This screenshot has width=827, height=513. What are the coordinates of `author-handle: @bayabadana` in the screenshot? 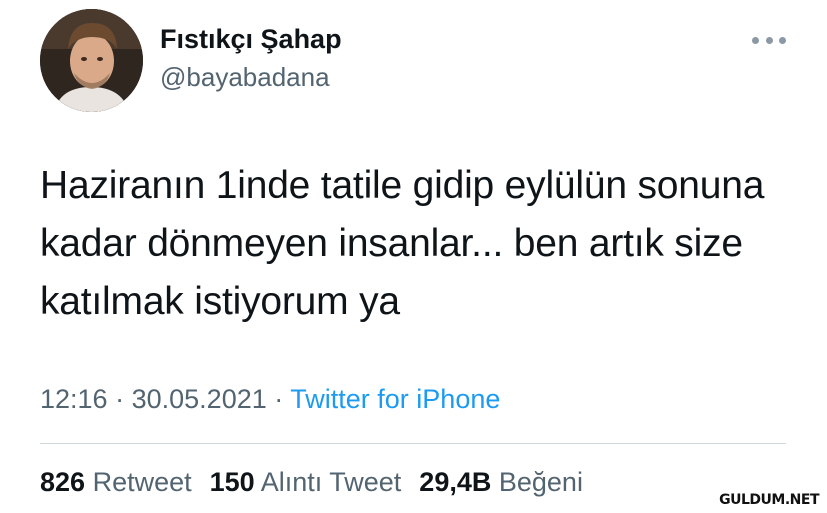 It's located at (245, 77).